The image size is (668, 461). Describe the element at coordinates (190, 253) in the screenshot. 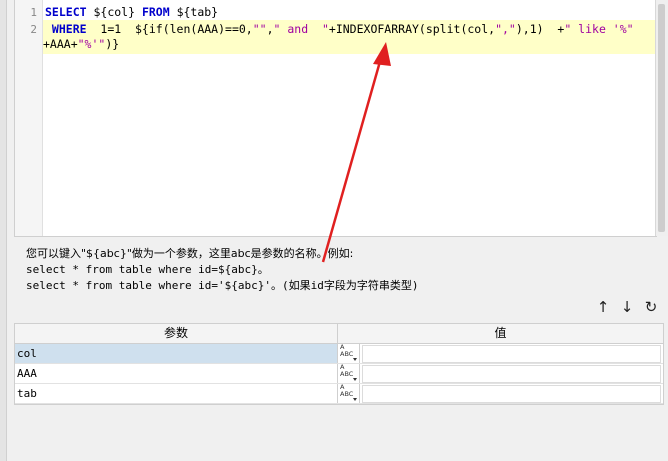

I see `hint-line: 您可以键入"${abc}"做为一个参数，这里abc是参数的名称。例如:` at that location.